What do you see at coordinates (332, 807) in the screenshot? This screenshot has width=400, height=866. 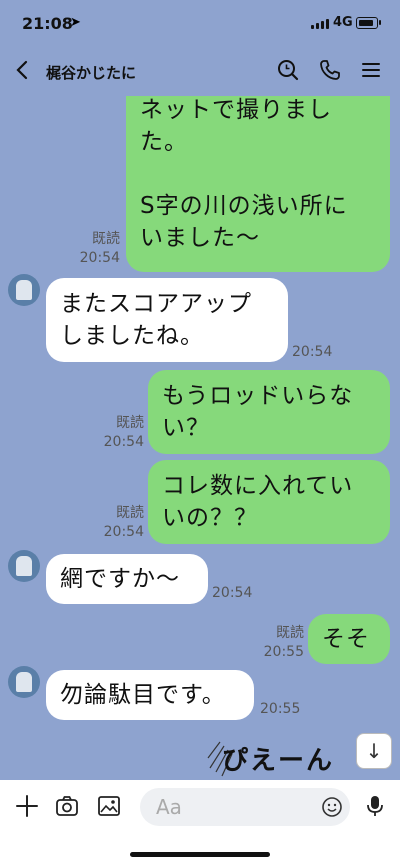 I see `emoji-icon` at bounding box center [332, 807].